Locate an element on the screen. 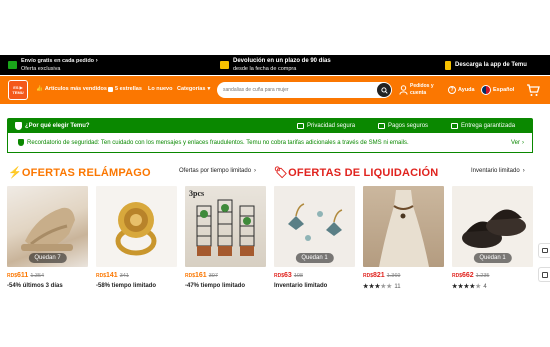 The height and width of the screenshot is (347, 550). feedback-button is located at coordinates (544, 274).